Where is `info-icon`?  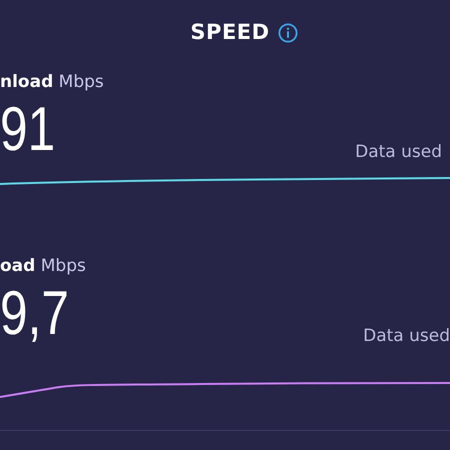
info-icon is located at coordinates (288, 33).